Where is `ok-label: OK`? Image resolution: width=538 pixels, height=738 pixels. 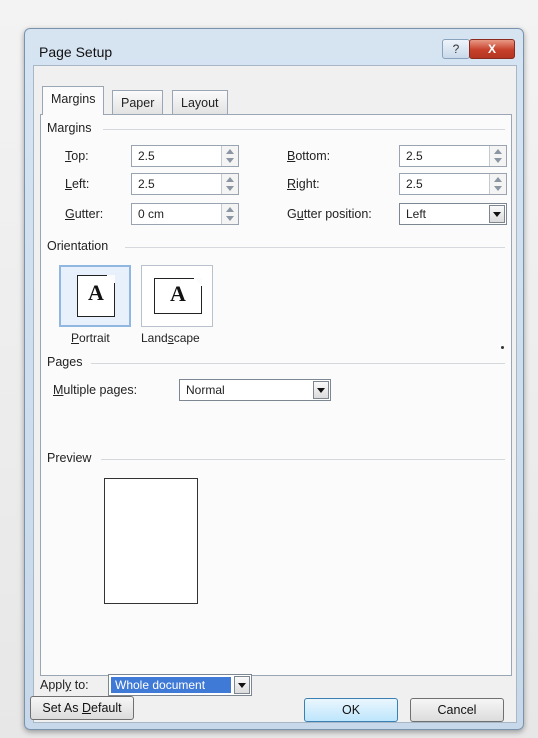
ok-label: OK is located at coordinates (351, 710).